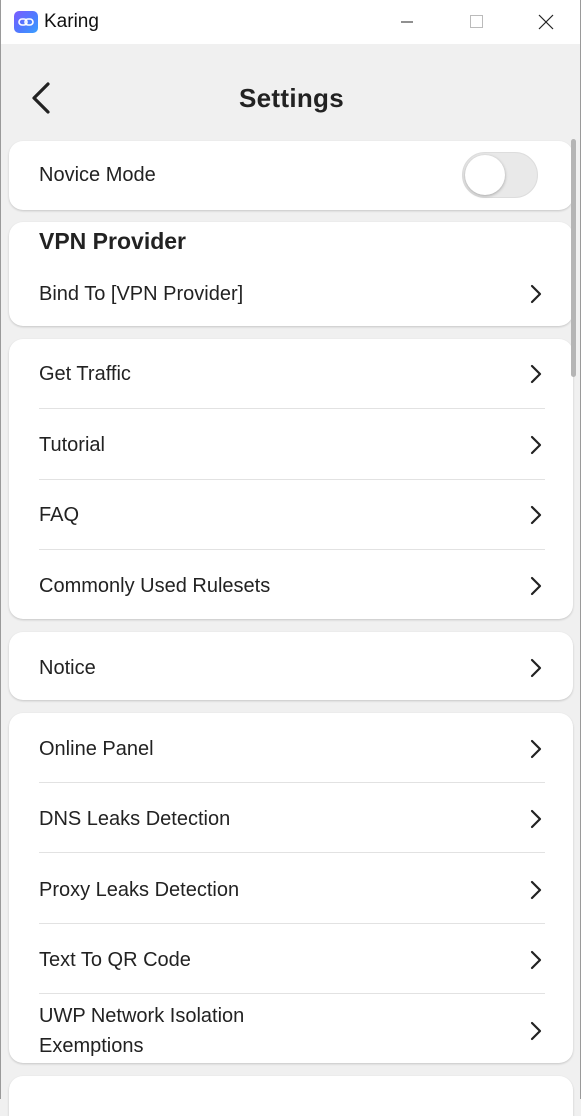 This screenshot has width=581, height=1116. Describe the element at coordinates (292, 1031) in the screenshot. I see `list-item-uwp-network-isolation-exemptions: UWP Network Isolation Exemptions` at that location.